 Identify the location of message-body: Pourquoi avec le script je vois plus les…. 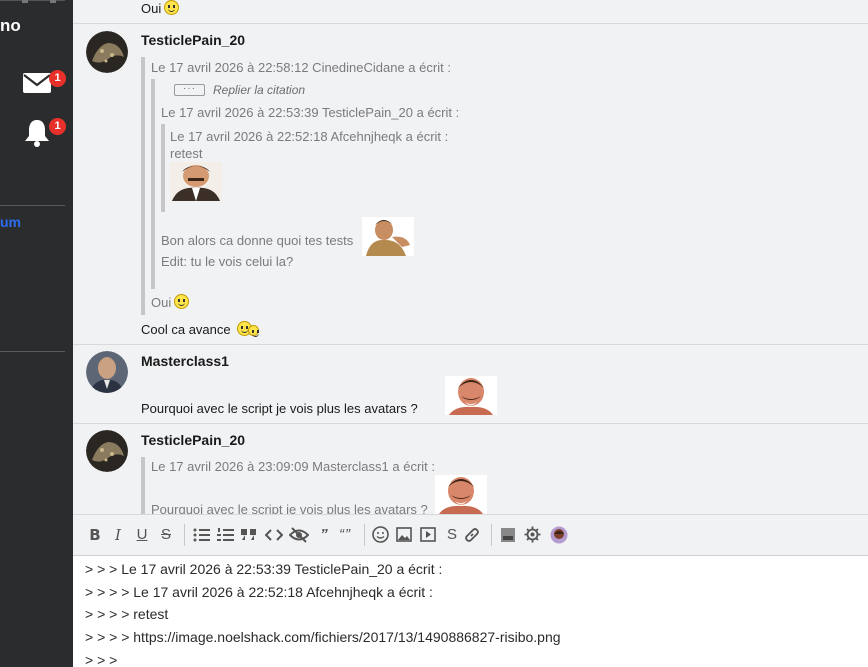
(279, 408).